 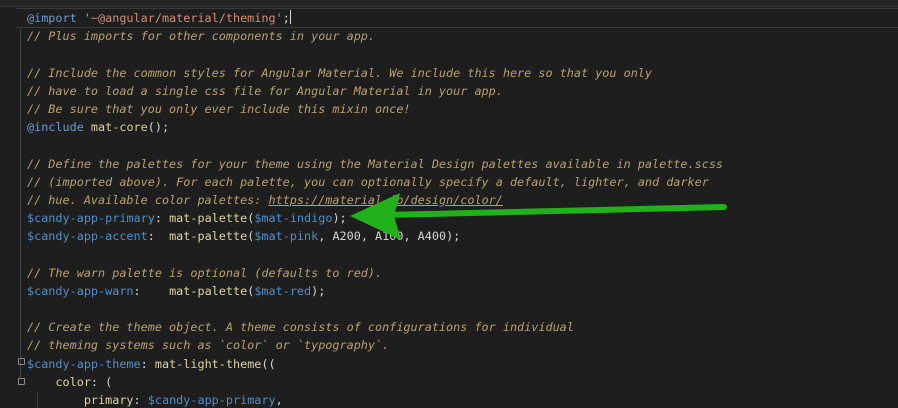 What do you see at coordinates (84, 363) in the screenshot?
I see `code-token: $candy-app-theme` at bounding box center [84, 363].